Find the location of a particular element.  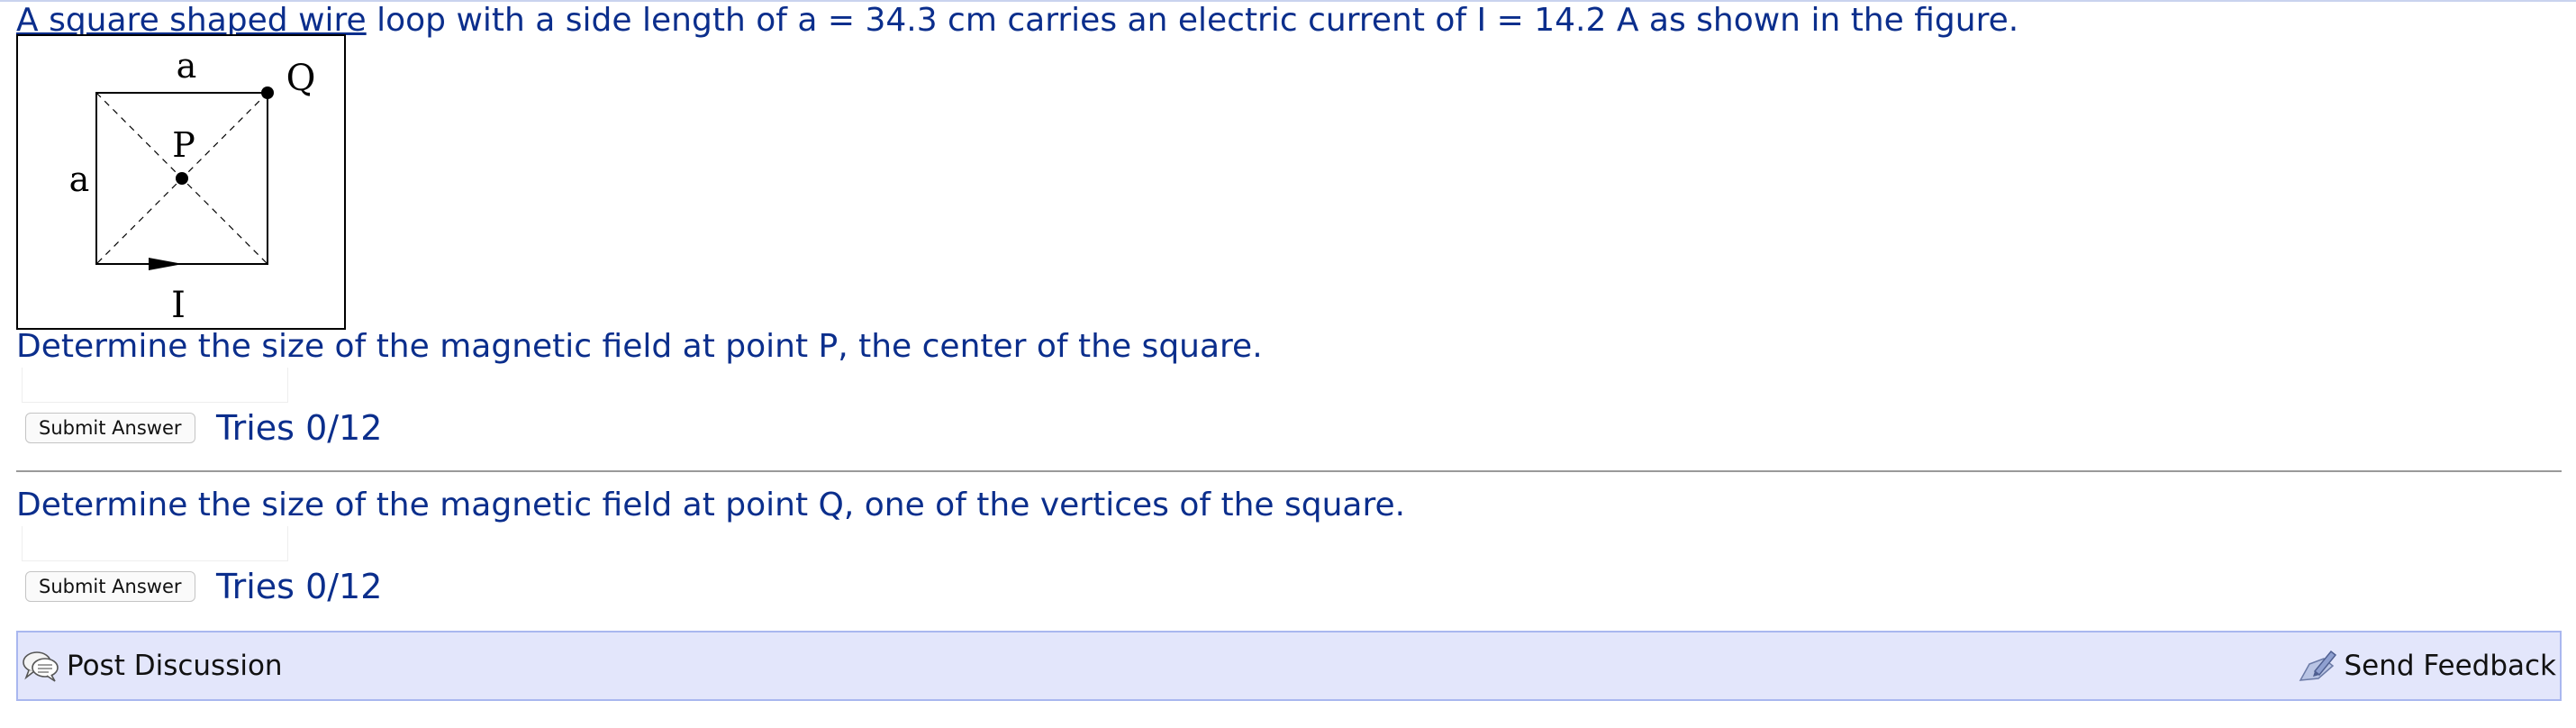

problem-statement-link: A square shaped wire is located at coordinates (191, 21).